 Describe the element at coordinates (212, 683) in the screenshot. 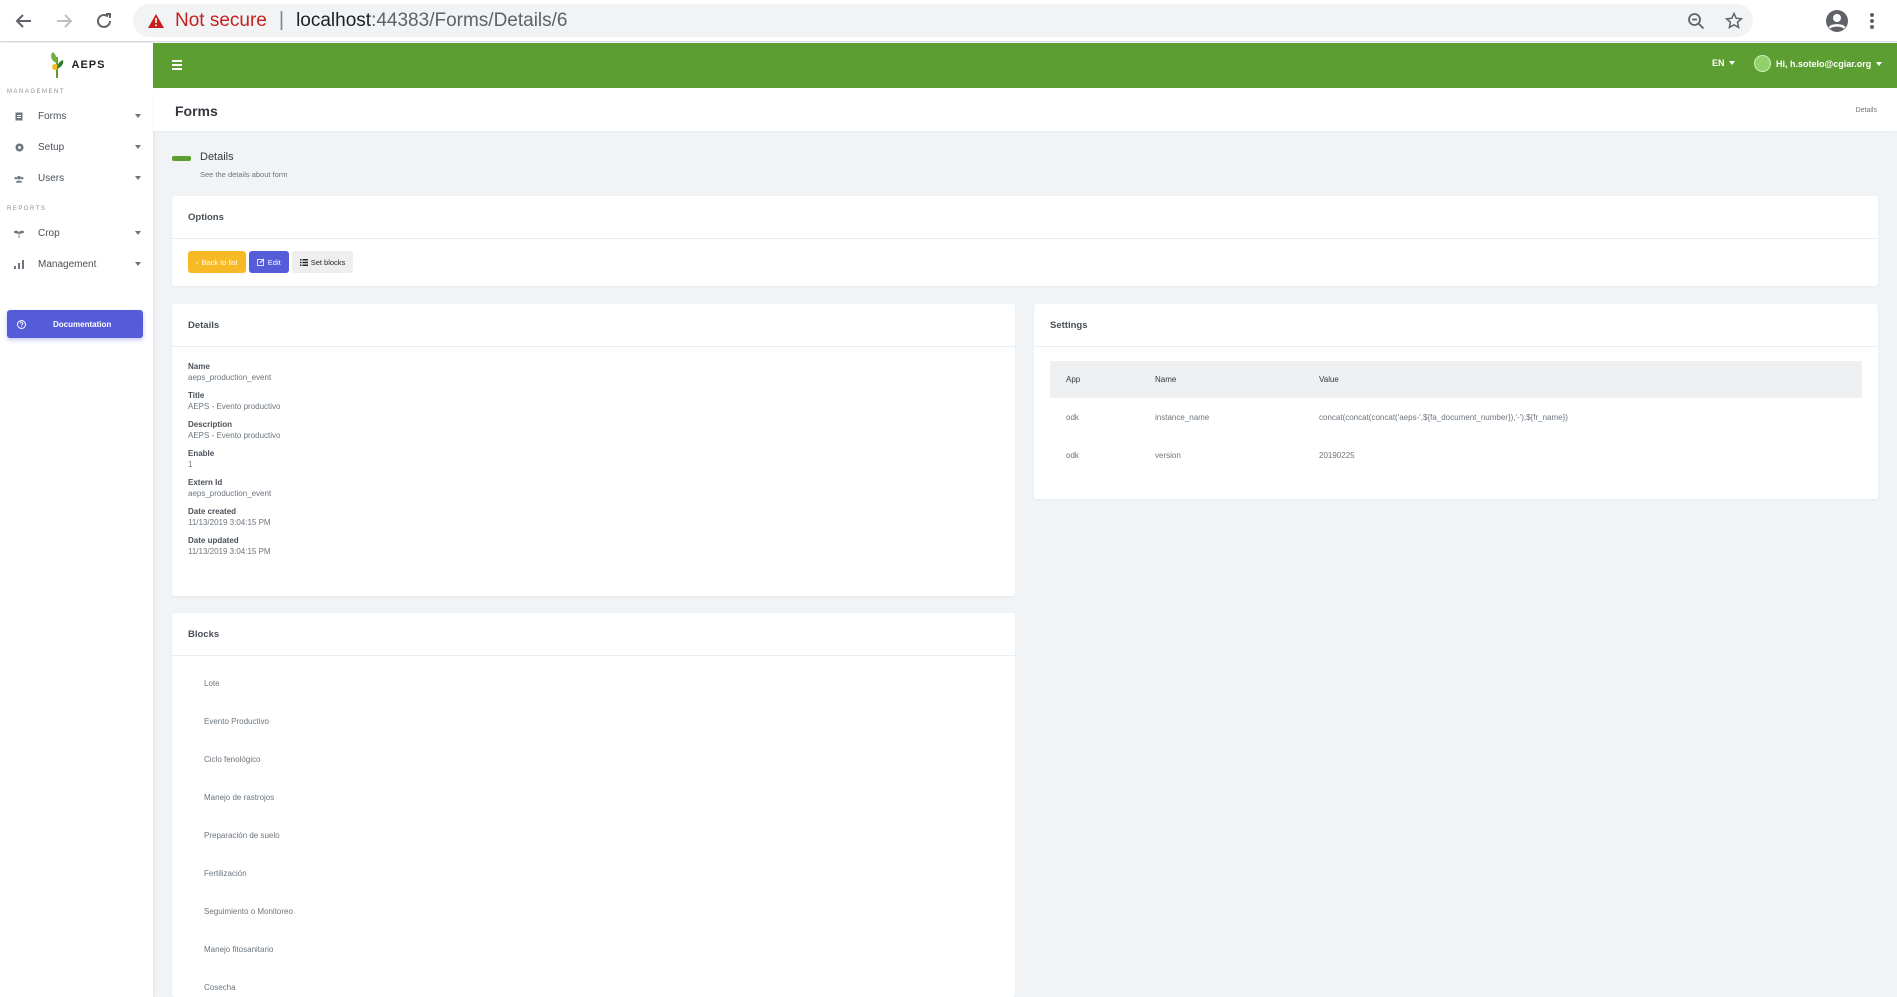

I see `list-item: Lote` at that location.